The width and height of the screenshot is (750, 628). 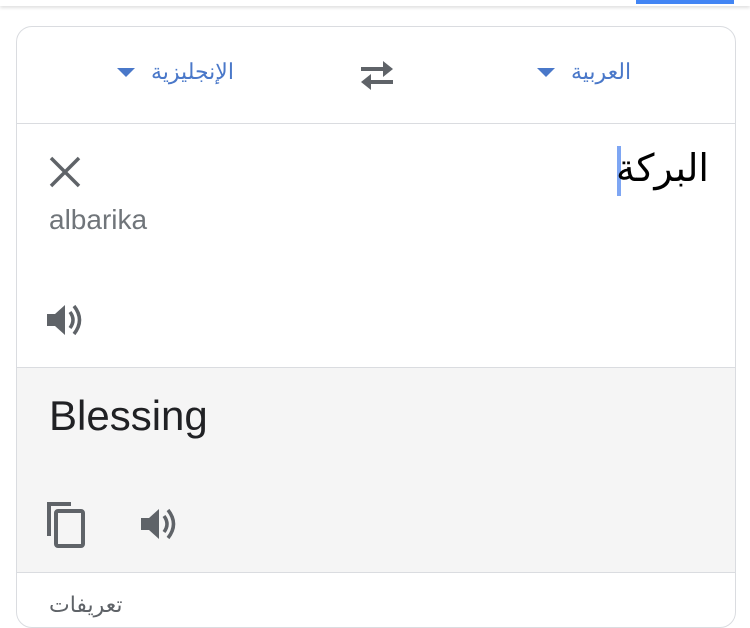 I want to click on definitions-label: تعريفات, so click(x=86, y=605).